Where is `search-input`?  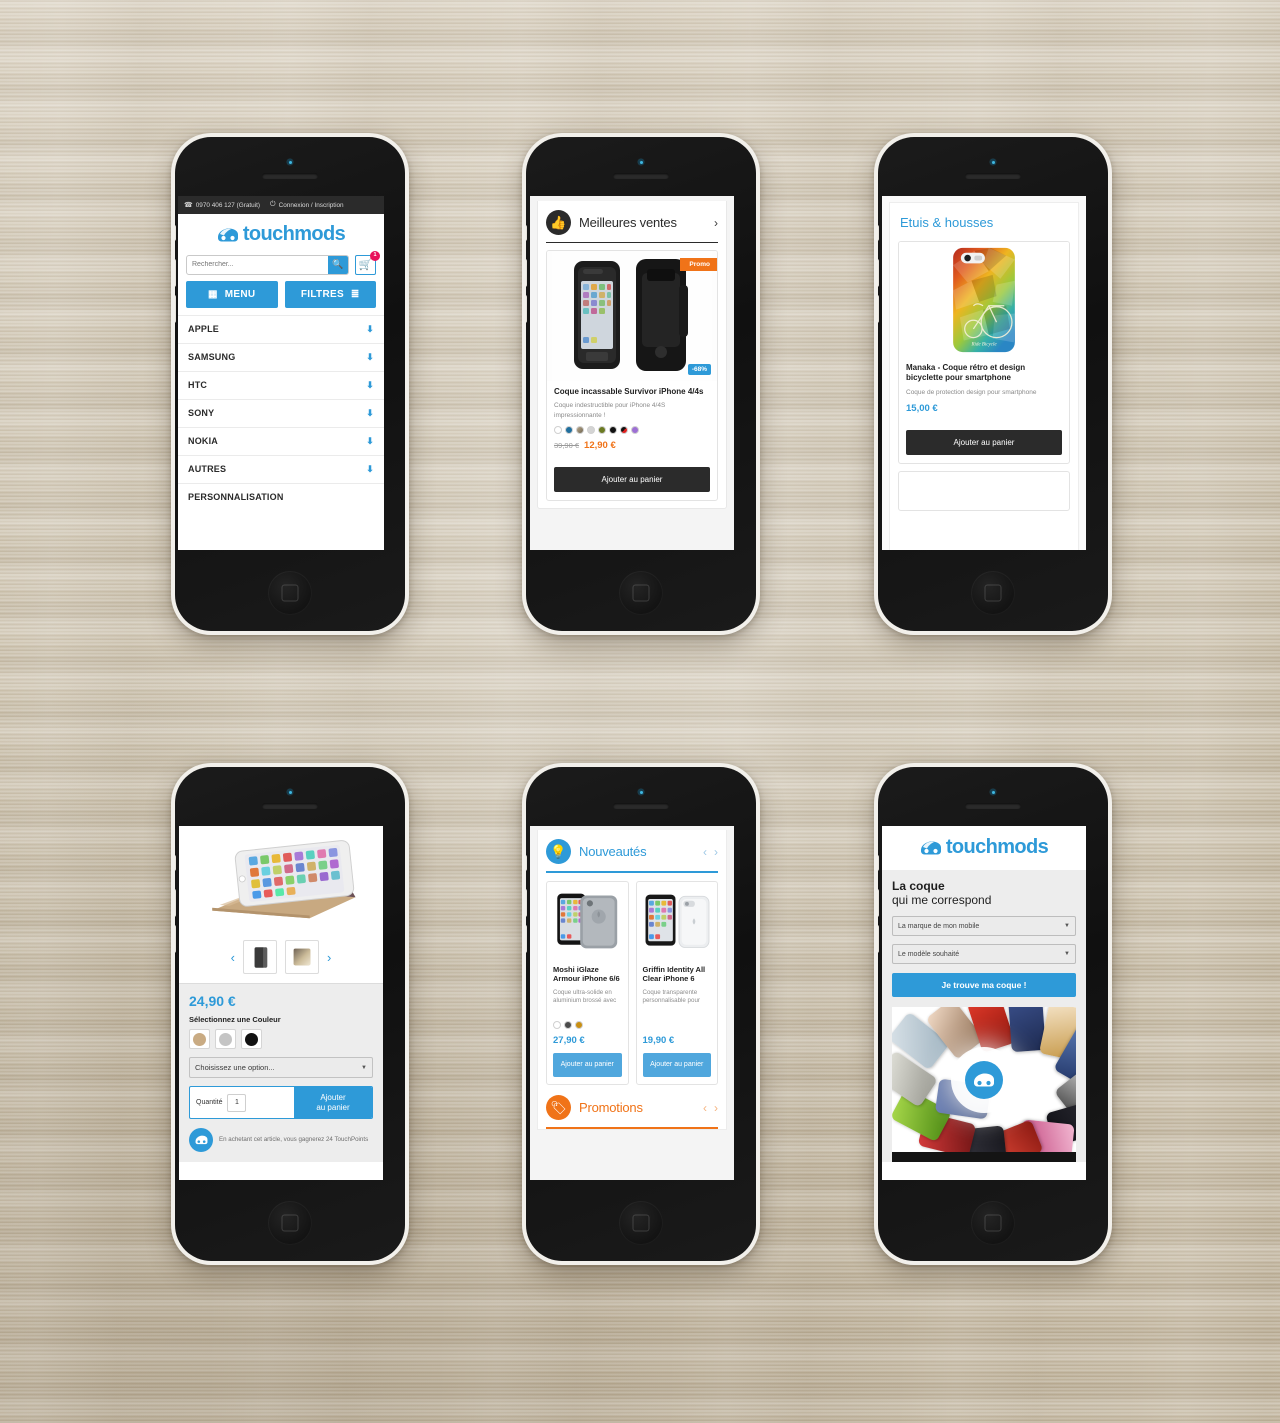 search-input is located at coordinates (257, 264).